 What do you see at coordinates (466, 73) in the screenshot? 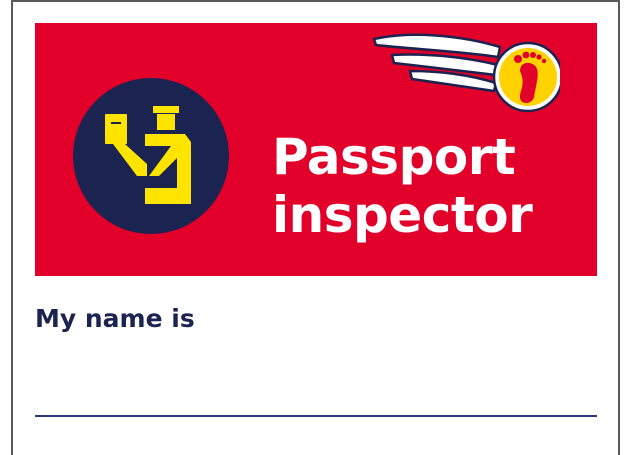
I see `winged-footprint-logo` at bounding box center [466, 73].